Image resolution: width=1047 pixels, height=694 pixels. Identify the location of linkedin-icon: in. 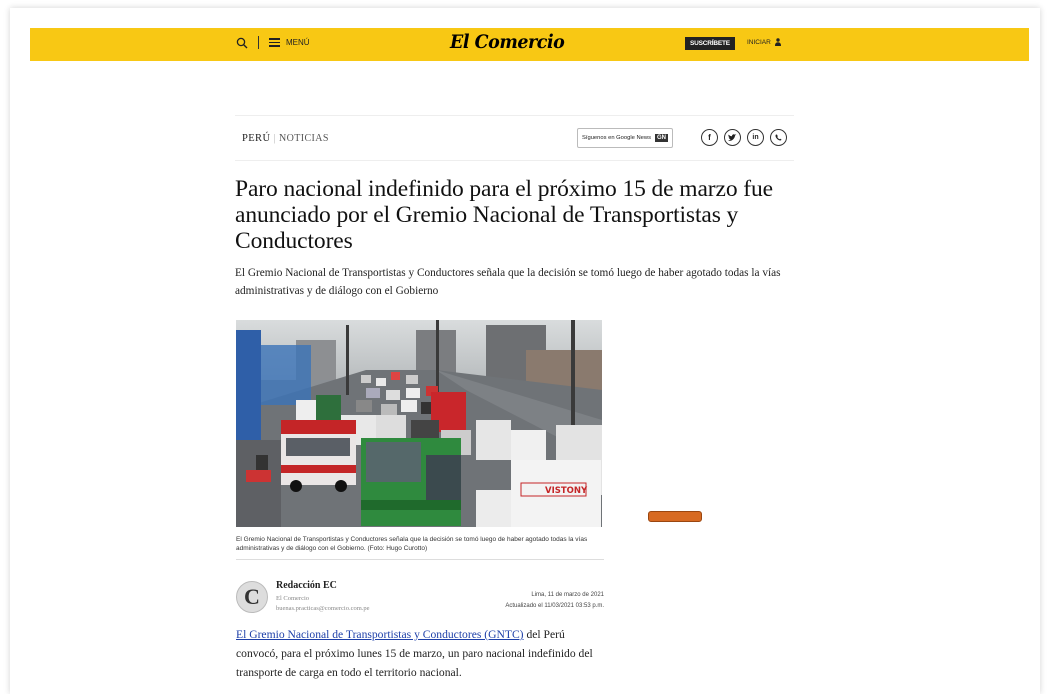
(755, 137).